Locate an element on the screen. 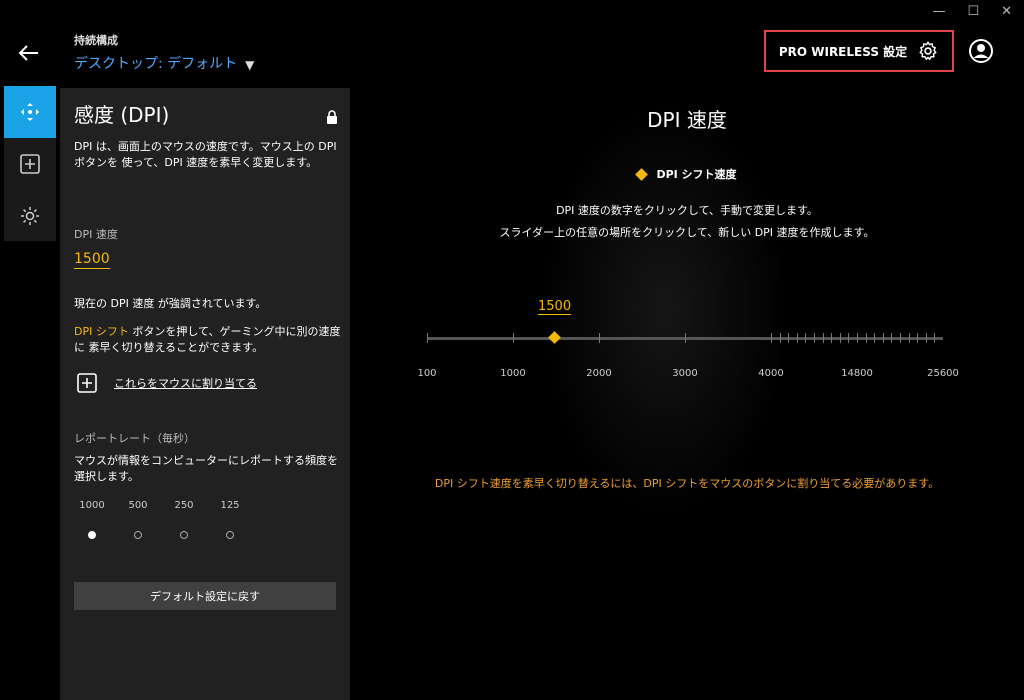 This screenshot has width=1024, height=700. dpi-speed-value: 1500 is located at coordinates (92, 260).